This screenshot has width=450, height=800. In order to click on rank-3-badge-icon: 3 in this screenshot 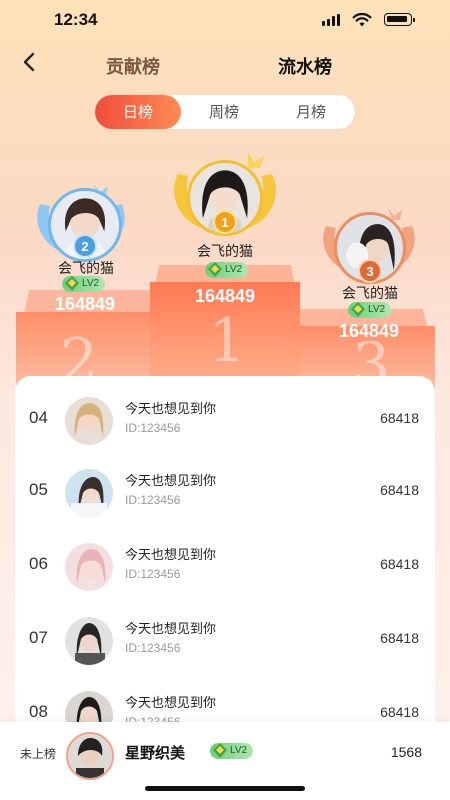, I will do `click(370, 271)`.